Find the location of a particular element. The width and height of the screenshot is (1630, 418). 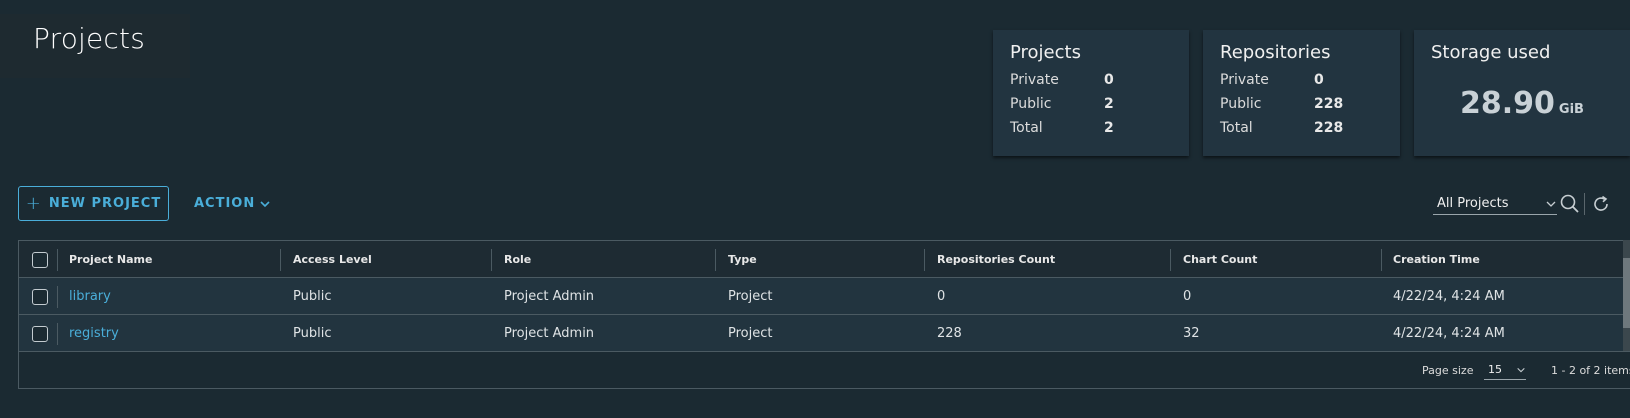

new-project-button: + NEW PROJECT is located at coordinates (93, 203).